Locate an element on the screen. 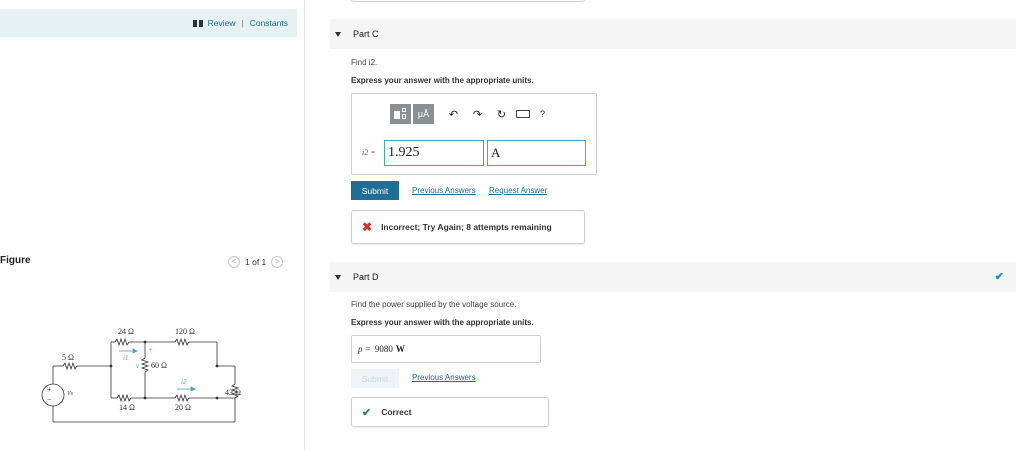 The height and width of the screenshot is (451, 1024). part-c-prompt: Find i2. is located at coordinates (364, 62).